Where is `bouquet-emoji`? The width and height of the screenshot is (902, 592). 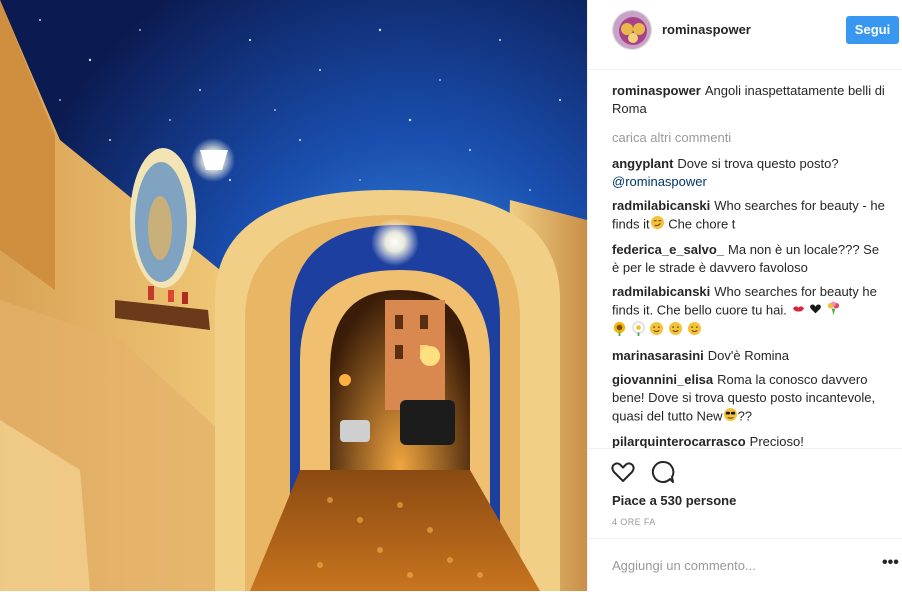
bouquet-emoji is located at coordinates (833, 311).